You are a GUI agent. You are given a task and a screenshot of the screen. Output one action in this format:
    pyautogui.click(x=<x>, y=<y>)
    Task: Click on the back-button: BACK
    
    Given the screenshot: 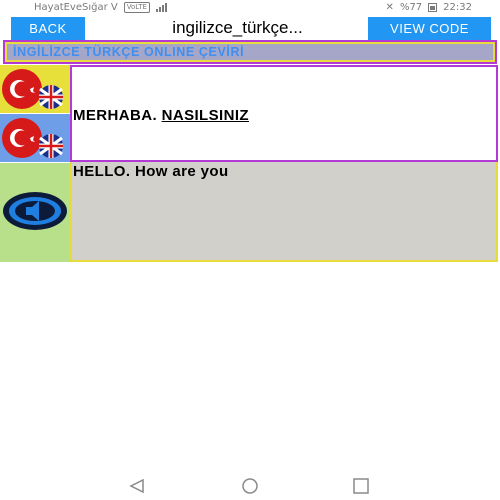 What is the action you would take?
    pyautogui.click(x=48, y=28)
    